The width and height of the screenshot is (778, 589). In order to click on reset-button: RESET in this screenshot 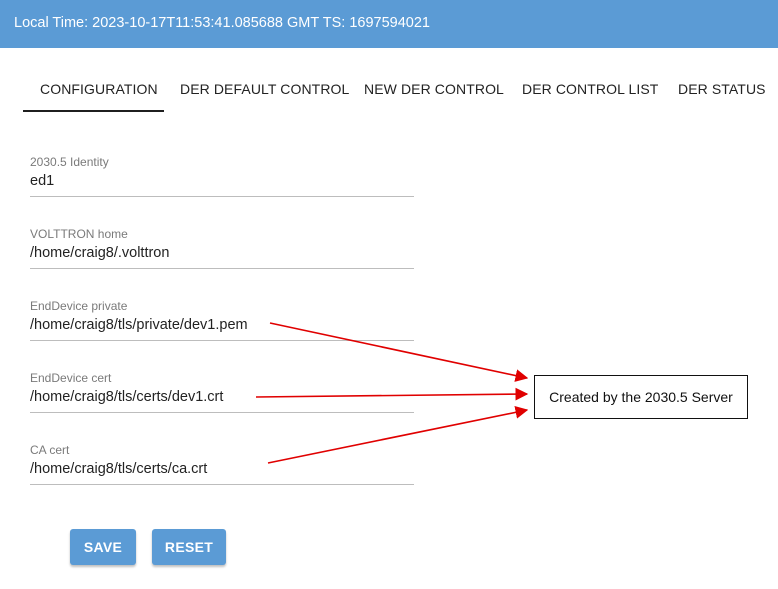, I will do `click(189, 547)`.